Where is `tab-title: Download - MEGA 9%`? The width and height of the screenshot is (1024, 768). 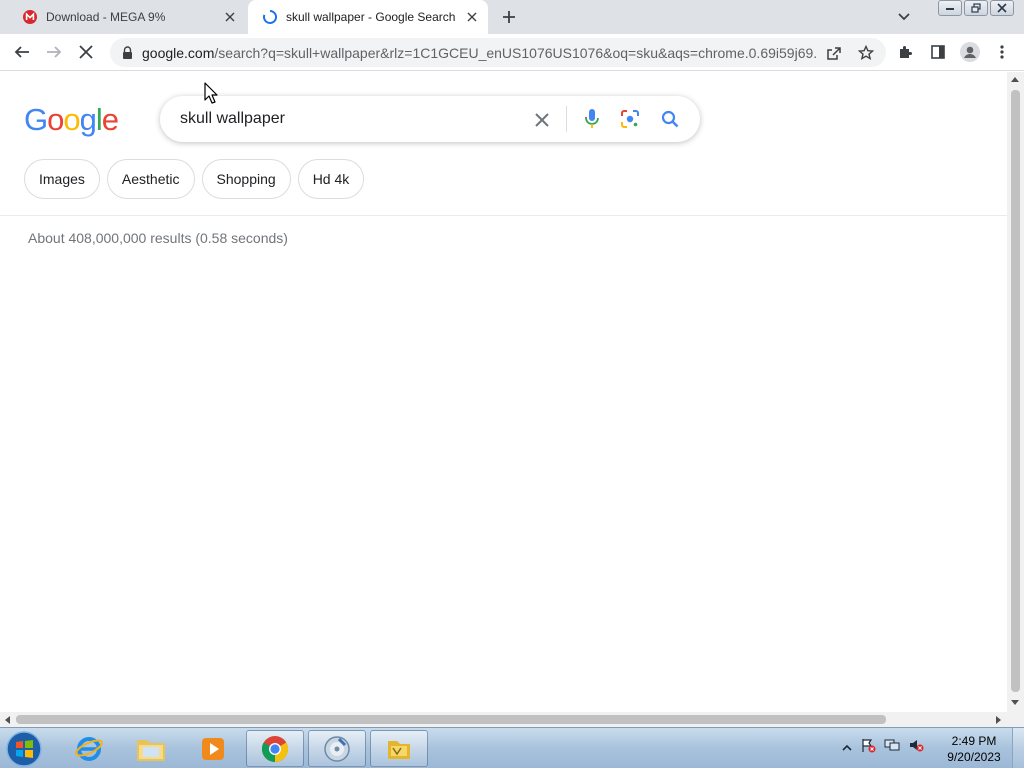 tab-title: Download - MEGA 9% is located at coordinates (106, 17).